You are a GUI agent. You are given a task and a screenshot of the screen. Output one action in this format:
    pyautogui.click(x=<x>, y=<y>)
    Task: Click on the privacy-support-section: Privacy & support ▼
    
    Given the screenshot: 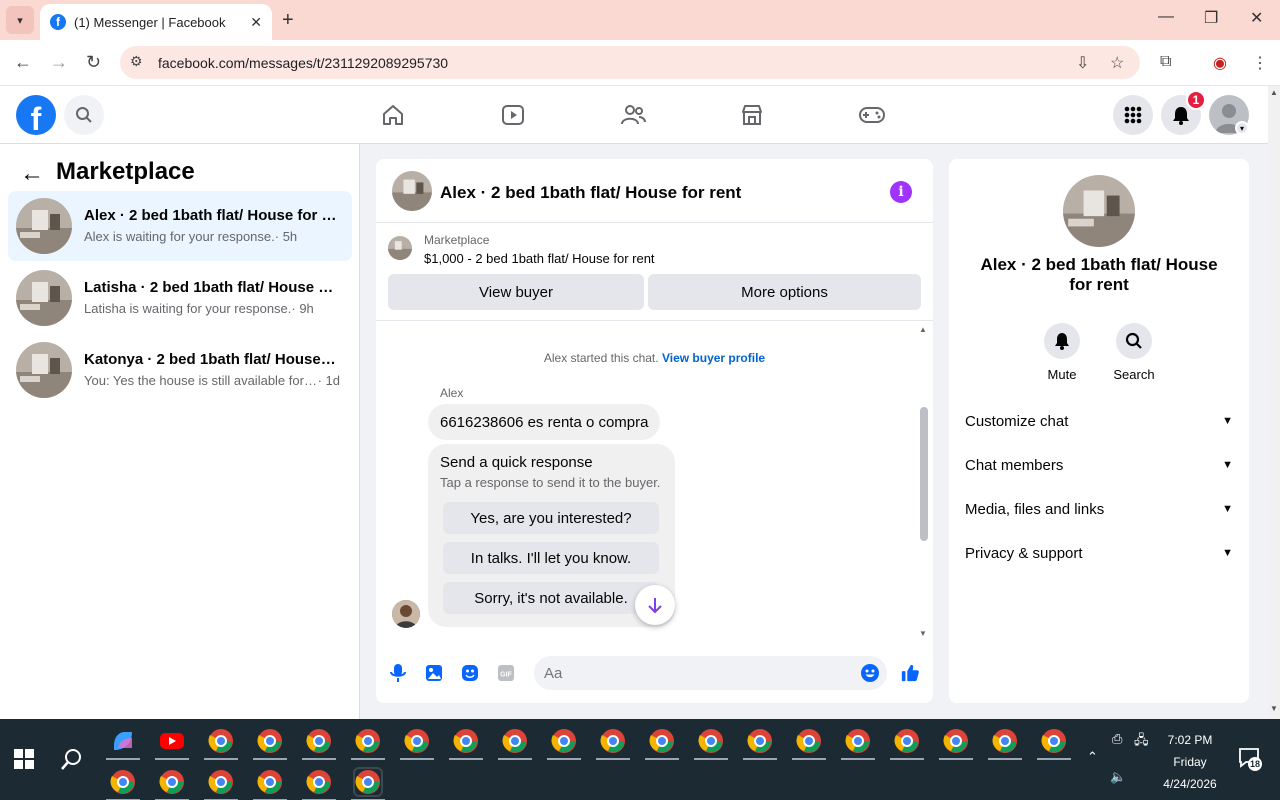 What is the action you would take?
    pyautogui.click(x=1099, y=553)
    